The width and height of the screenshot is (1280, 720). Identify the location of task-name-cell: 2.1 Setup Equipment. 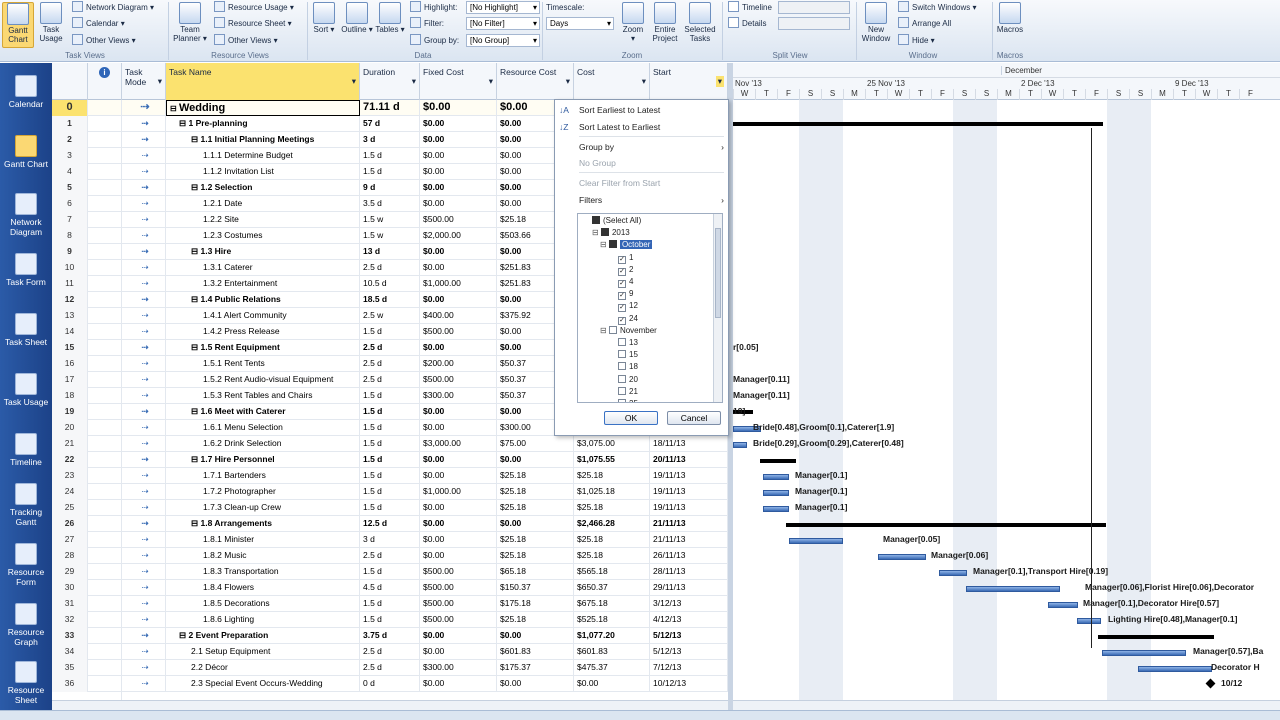
(263, 652).